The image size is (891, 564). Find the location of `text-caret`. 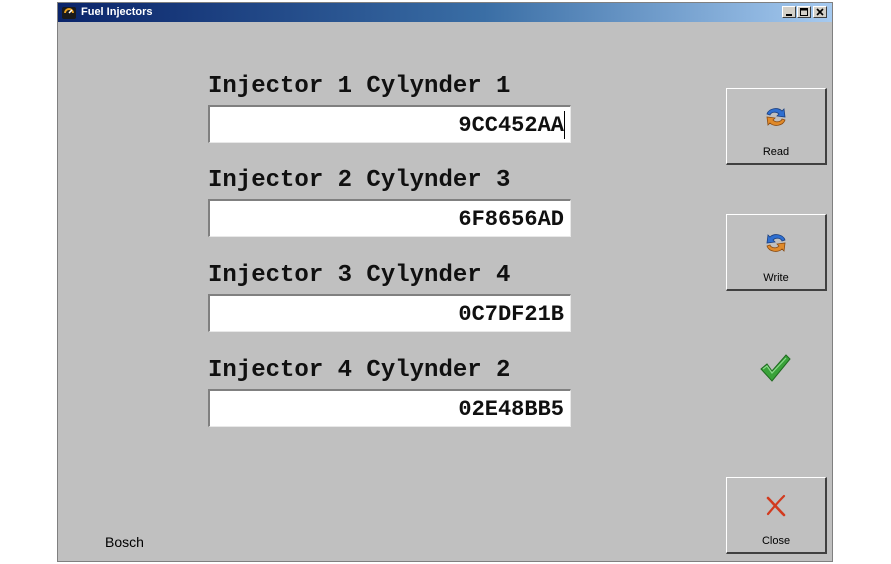

text-caret is located at coordinates (564, 125).